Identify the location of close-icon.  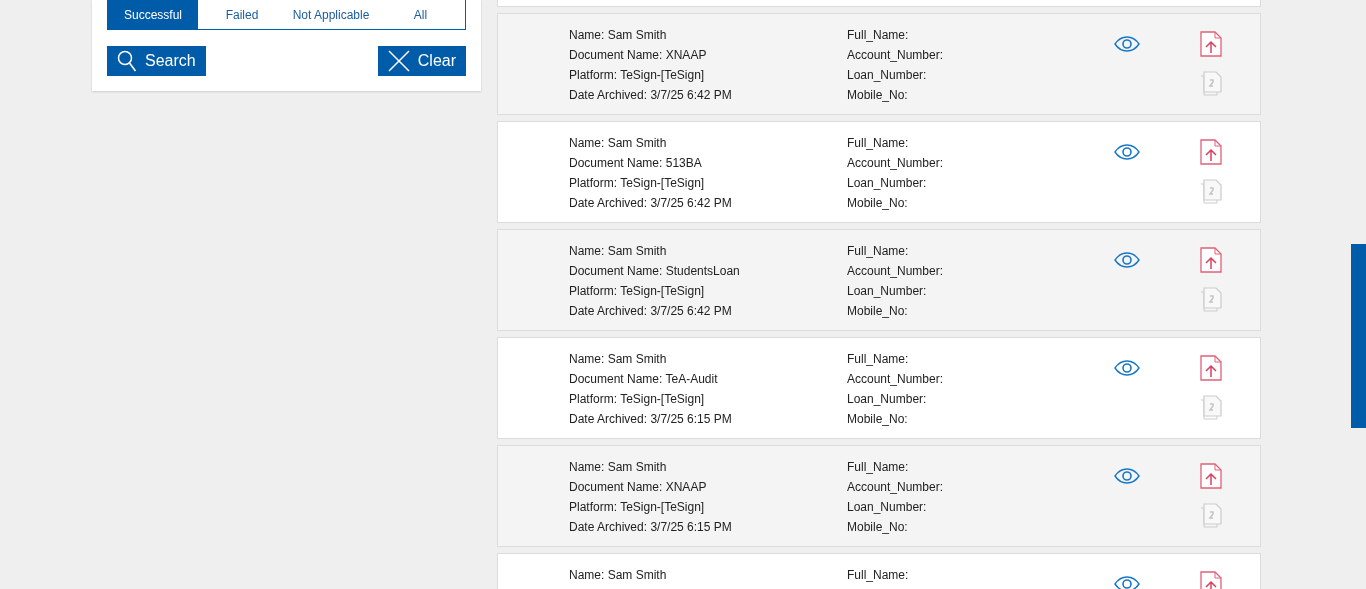
(398, 61).